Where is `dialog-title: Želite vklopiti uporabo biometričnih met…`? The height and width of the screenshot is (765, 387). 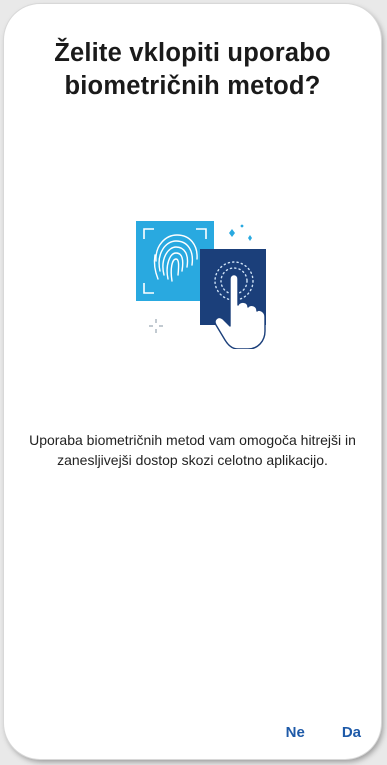 dialog-title: Želite vklopiti uporabo biometričnih met… is located at coordinates (192, 70).